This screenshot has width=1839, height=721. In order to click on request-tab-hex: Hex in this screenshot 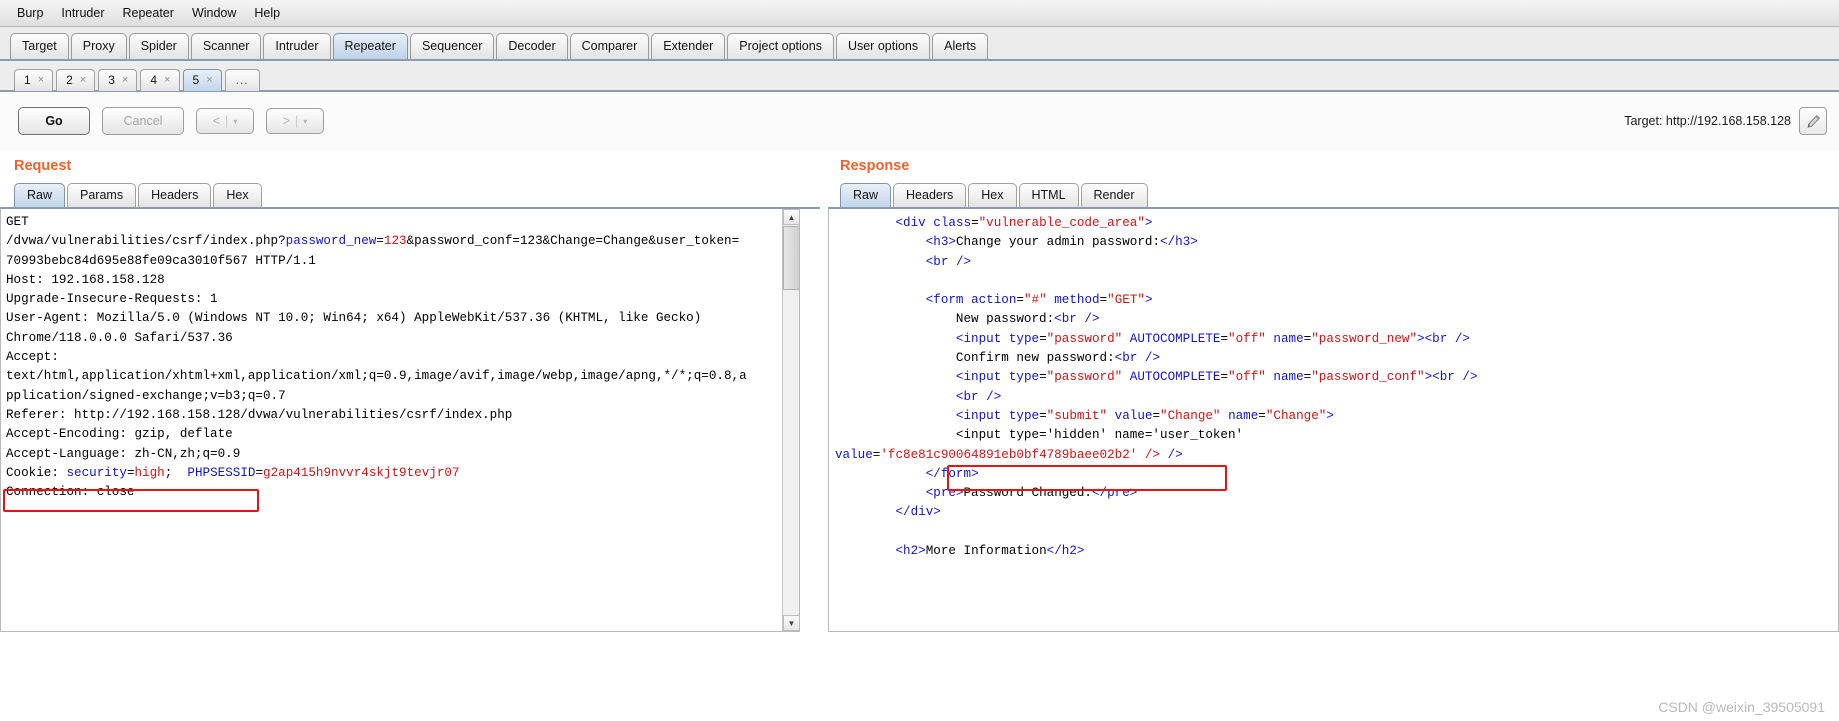, I will do `click(237, 195)`.